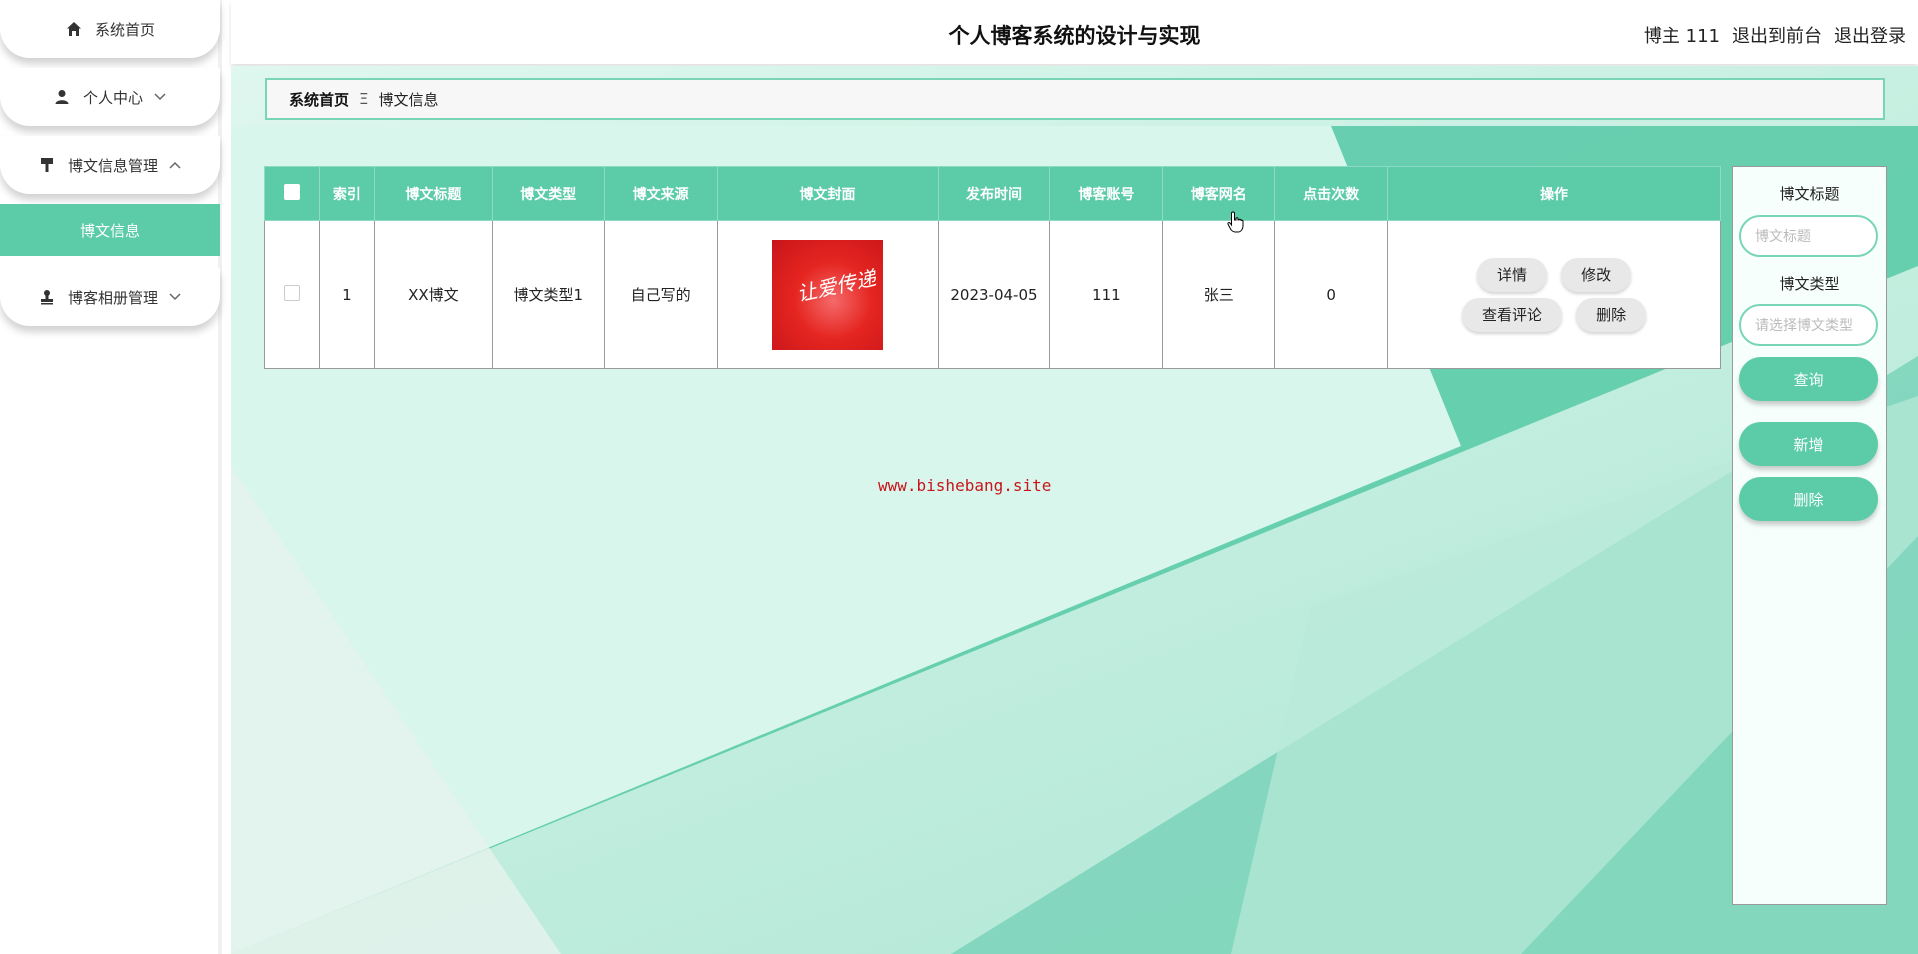  What do you see at coordinates (47, 297) in the screenshot?
I see `stamp-icon` at bounding box center [47, 297].